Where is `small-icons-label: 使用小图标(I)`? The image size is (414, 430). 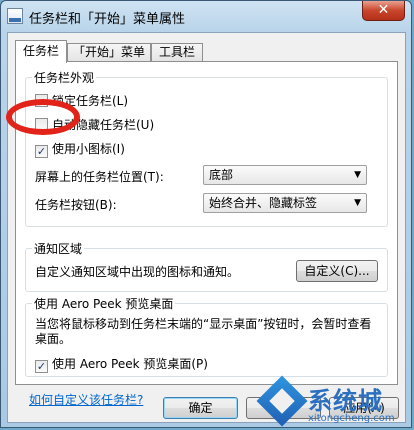
small-icons-label: 使用小图标(I) is located at coordinates (88, 149).